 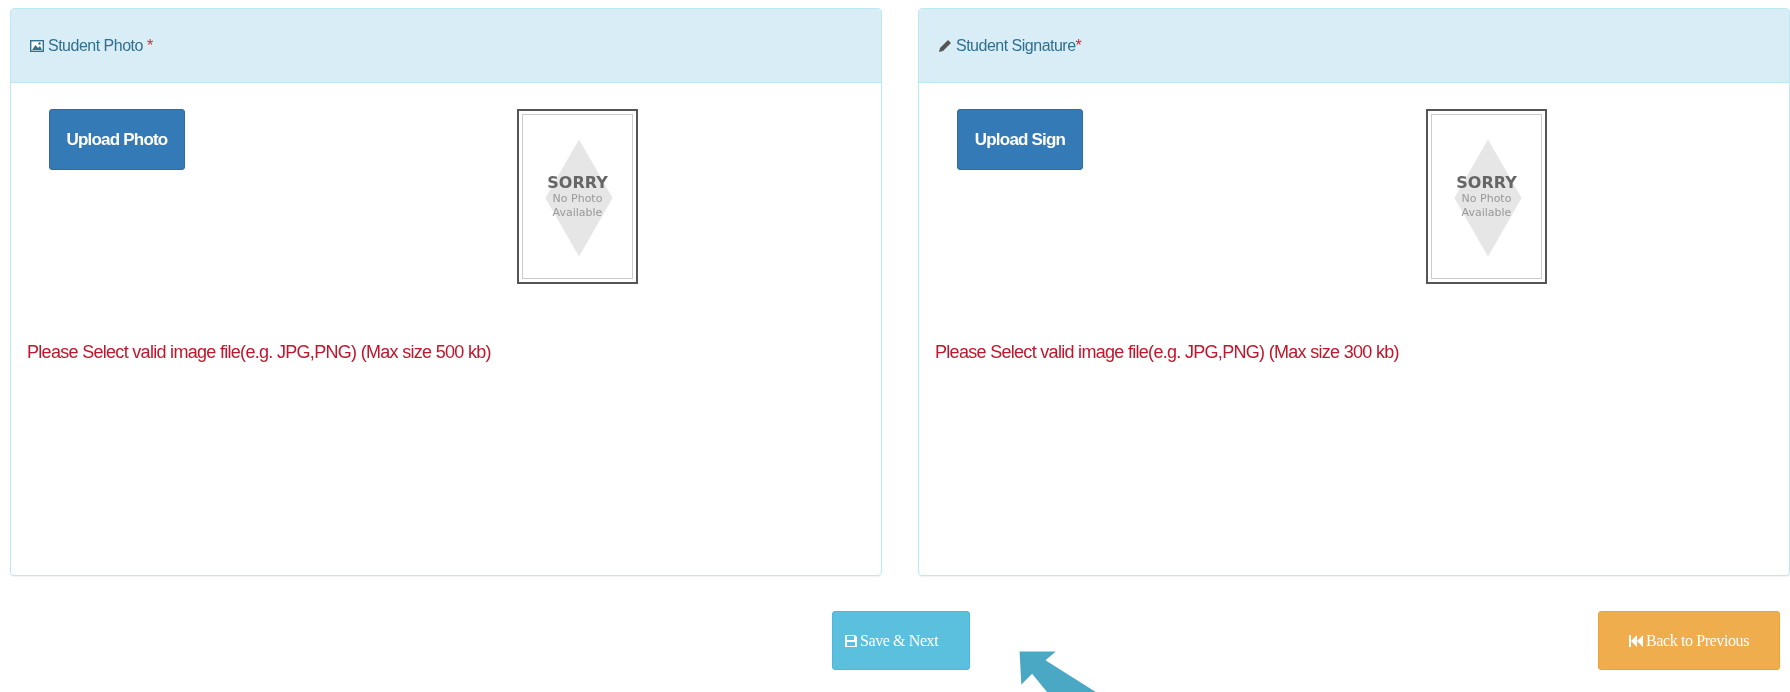 I want to click on upload-button: Upload Sign, so click(x=1020, y=139).